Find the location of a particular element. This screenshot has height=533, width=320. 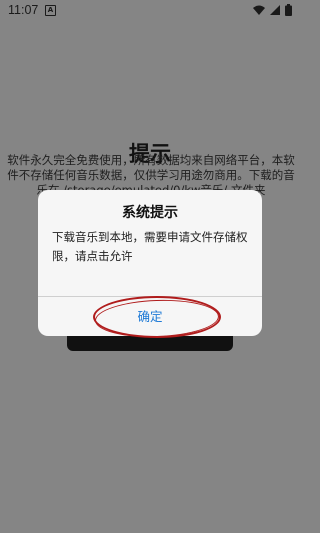

status-time: 11:07 is located at coordinates (23, 10).